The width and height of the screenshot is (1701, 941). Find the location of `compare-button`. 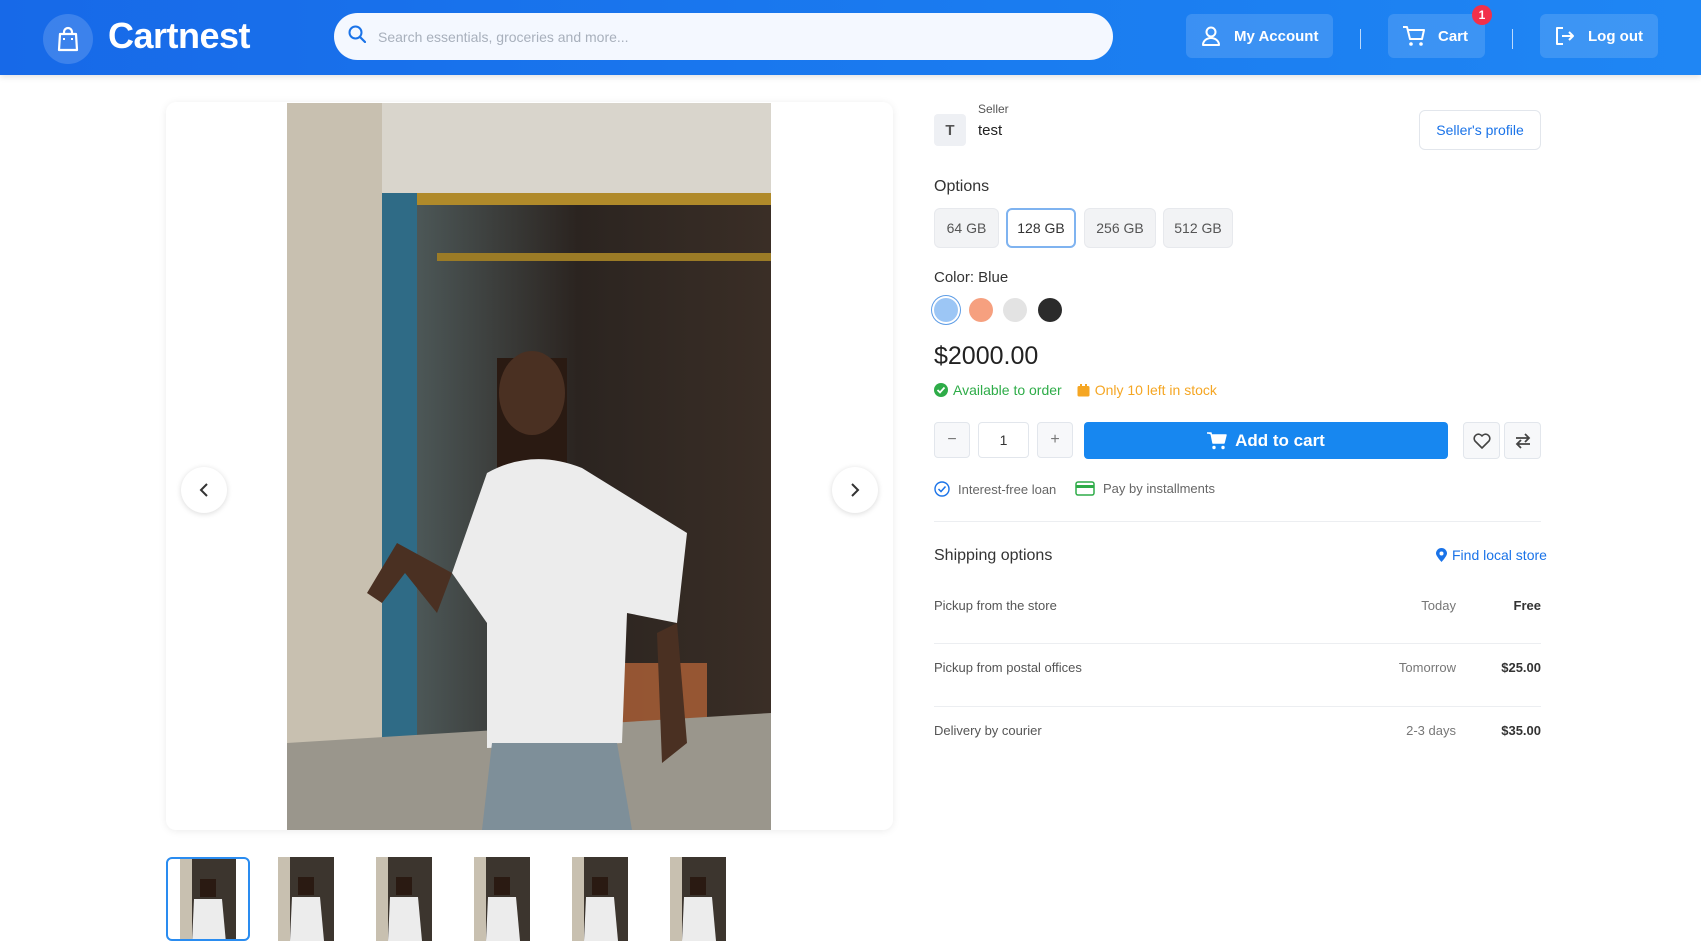

compare-button is located at coordinates (1522, 440).